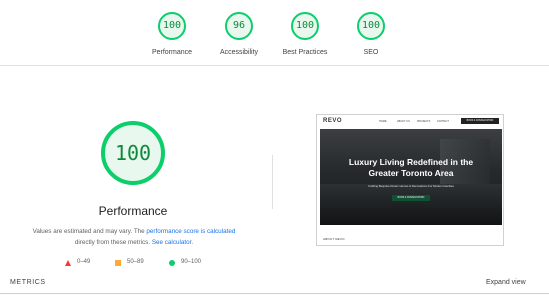 This screenshot has width=549, height=299. I want to click on gauge-score: 96, so click(239, 25).